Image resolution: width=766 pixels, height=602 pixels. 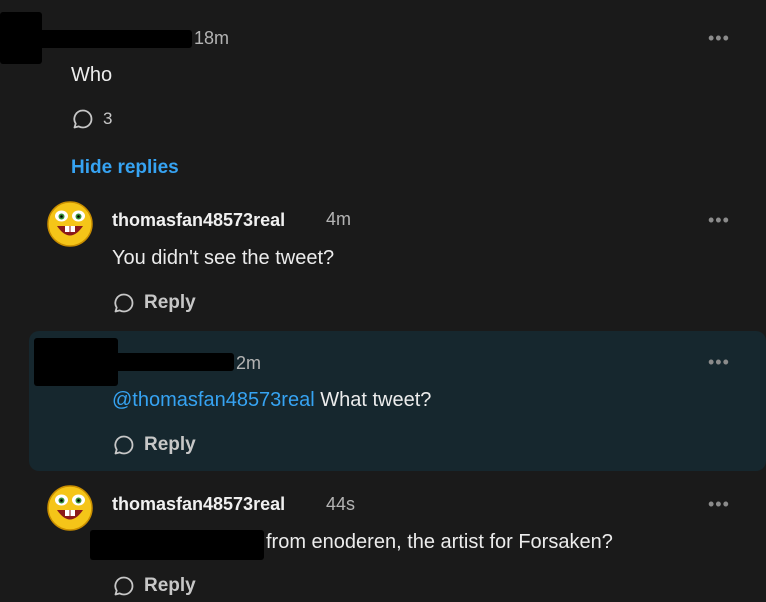 What do you see at coordinates (212, 38) in the screenshot?
I see `comment-timestamp: 18m` at bounding box center [212, 38].